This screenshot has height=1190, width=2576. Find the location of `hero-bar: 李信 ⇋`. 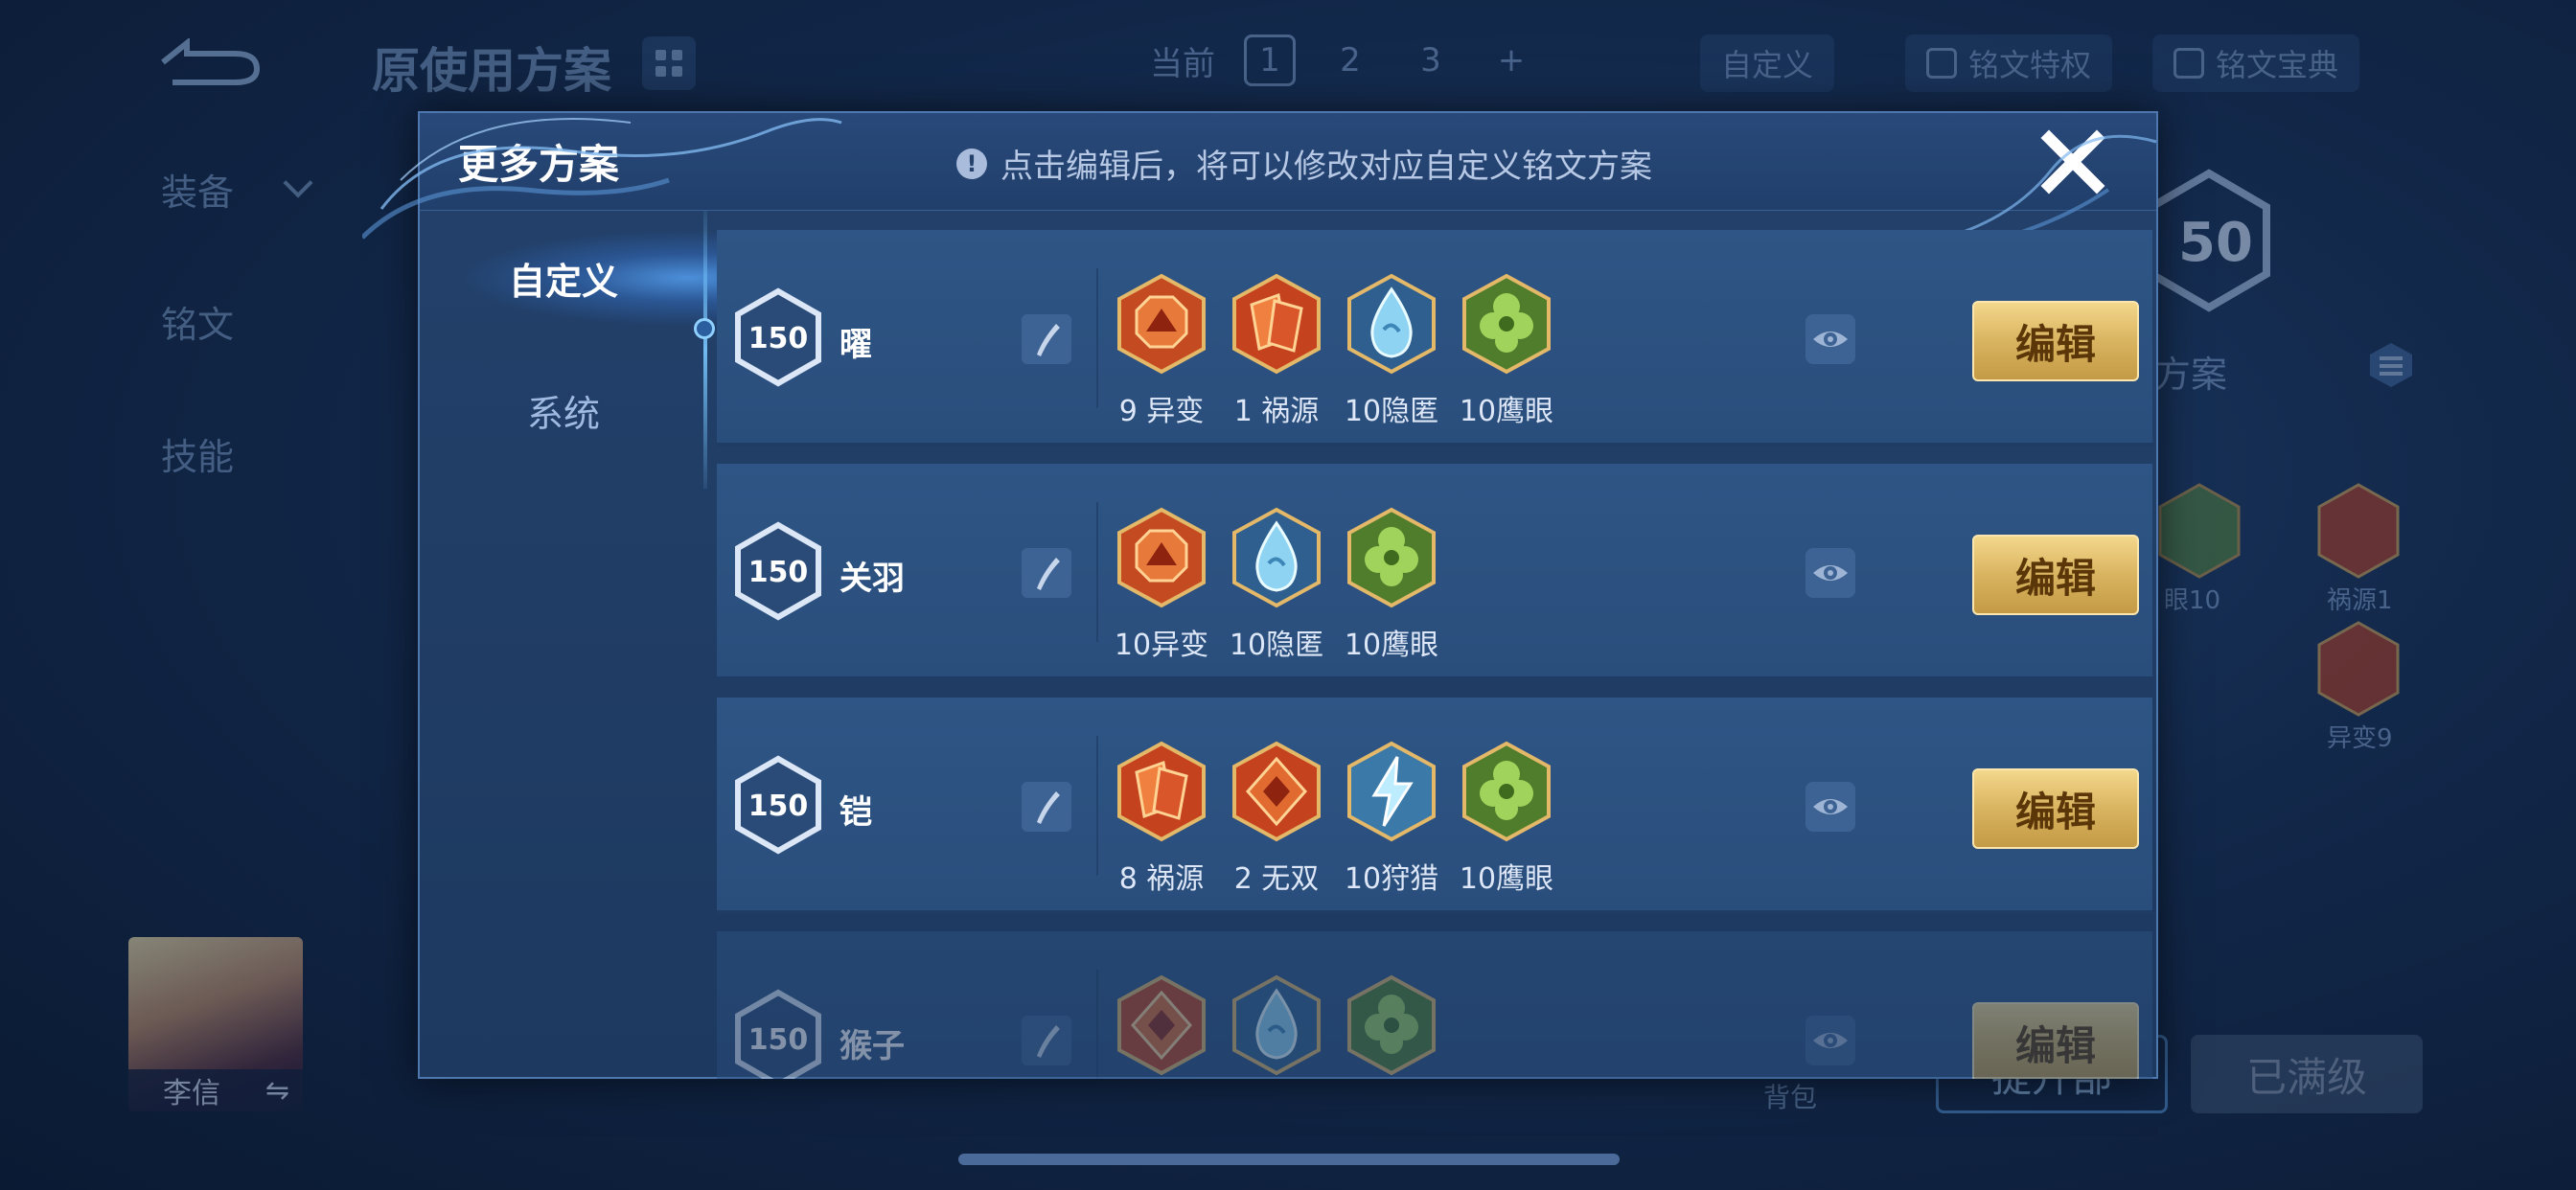

hero-bar: 李信 ⇋ is located at coordinates (216, 1090).